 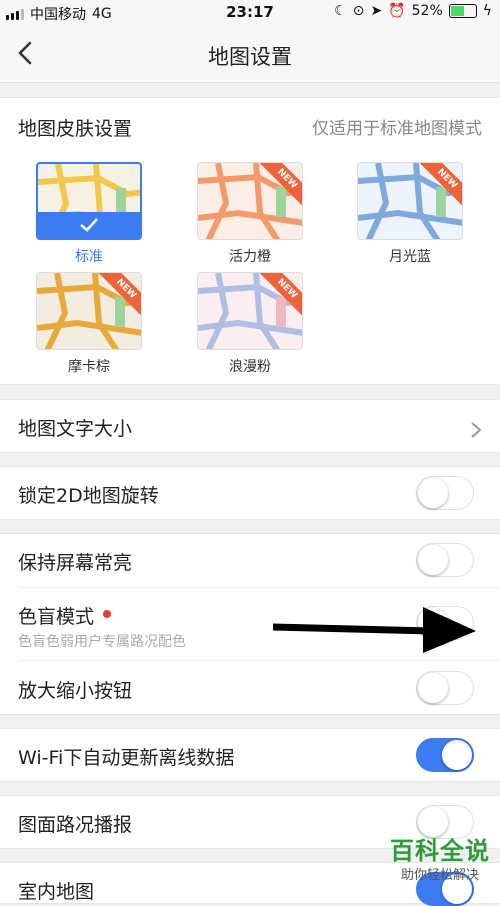 I want to click on battery-icon, so click(x=462, y=11).